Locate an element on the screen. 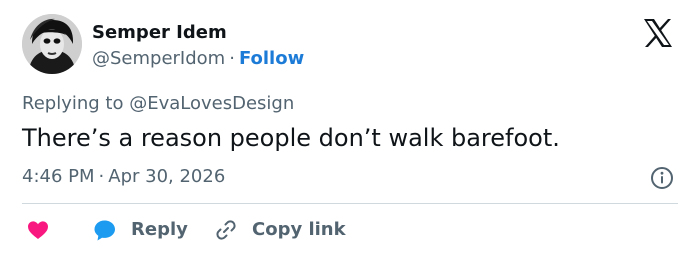 This screenshot has height=256, width=700. avatar-image is located at coordinates (52, 44).